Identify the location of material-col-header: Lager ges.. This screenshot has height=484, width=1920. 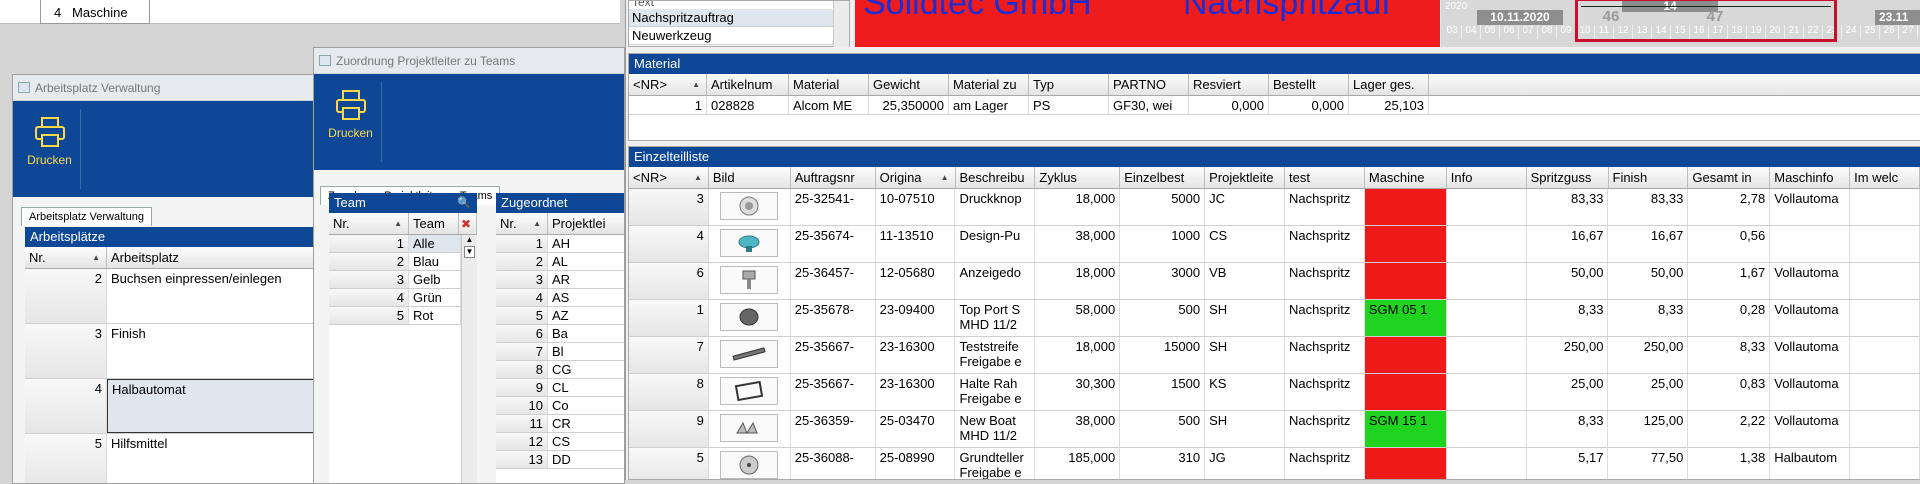
(1389, 84).